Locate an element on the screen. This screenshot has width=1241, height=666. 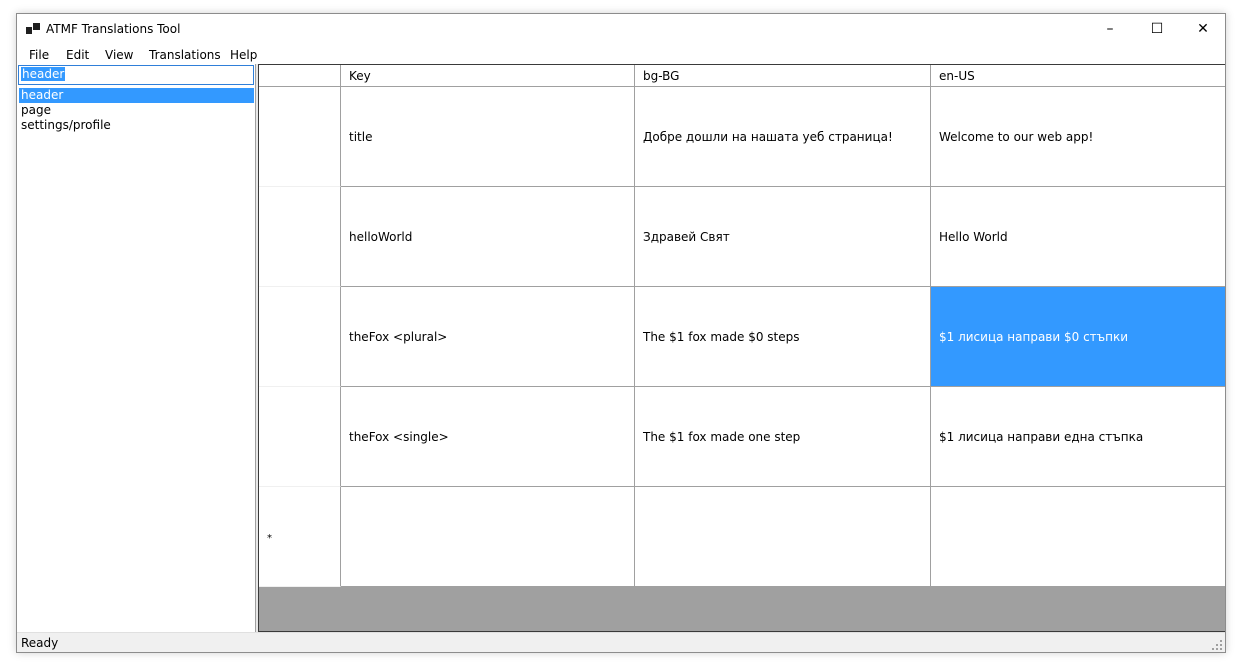
grid-cell-bg-bg: Добре дошли на нашата уеб страница! is located at coordinates (783, 137).